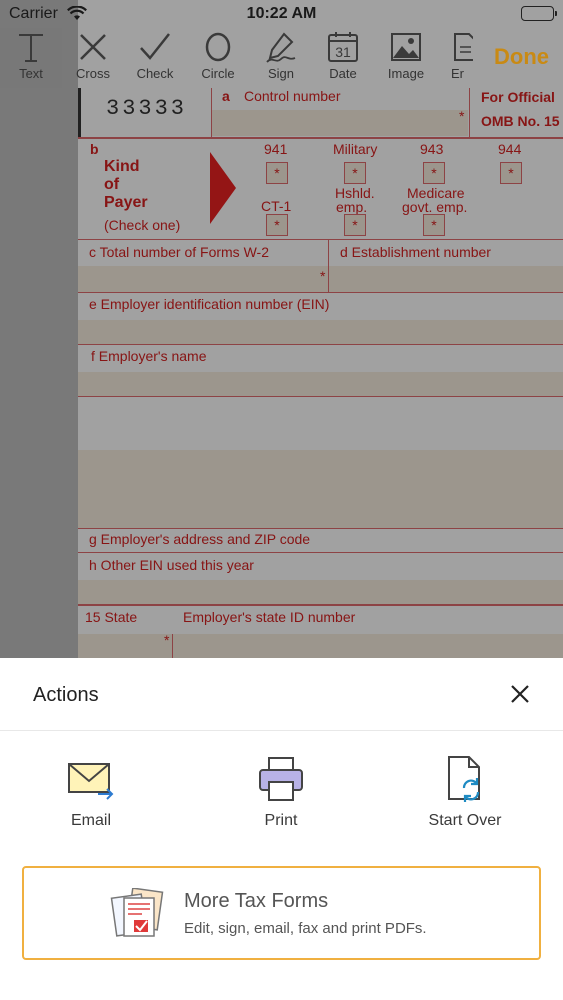 This screenshot has width=563, height=1000. What do you see at coordinates (521, 57) in the screenshot?
I see `done-button: Done` at bounding box center [521, 57].